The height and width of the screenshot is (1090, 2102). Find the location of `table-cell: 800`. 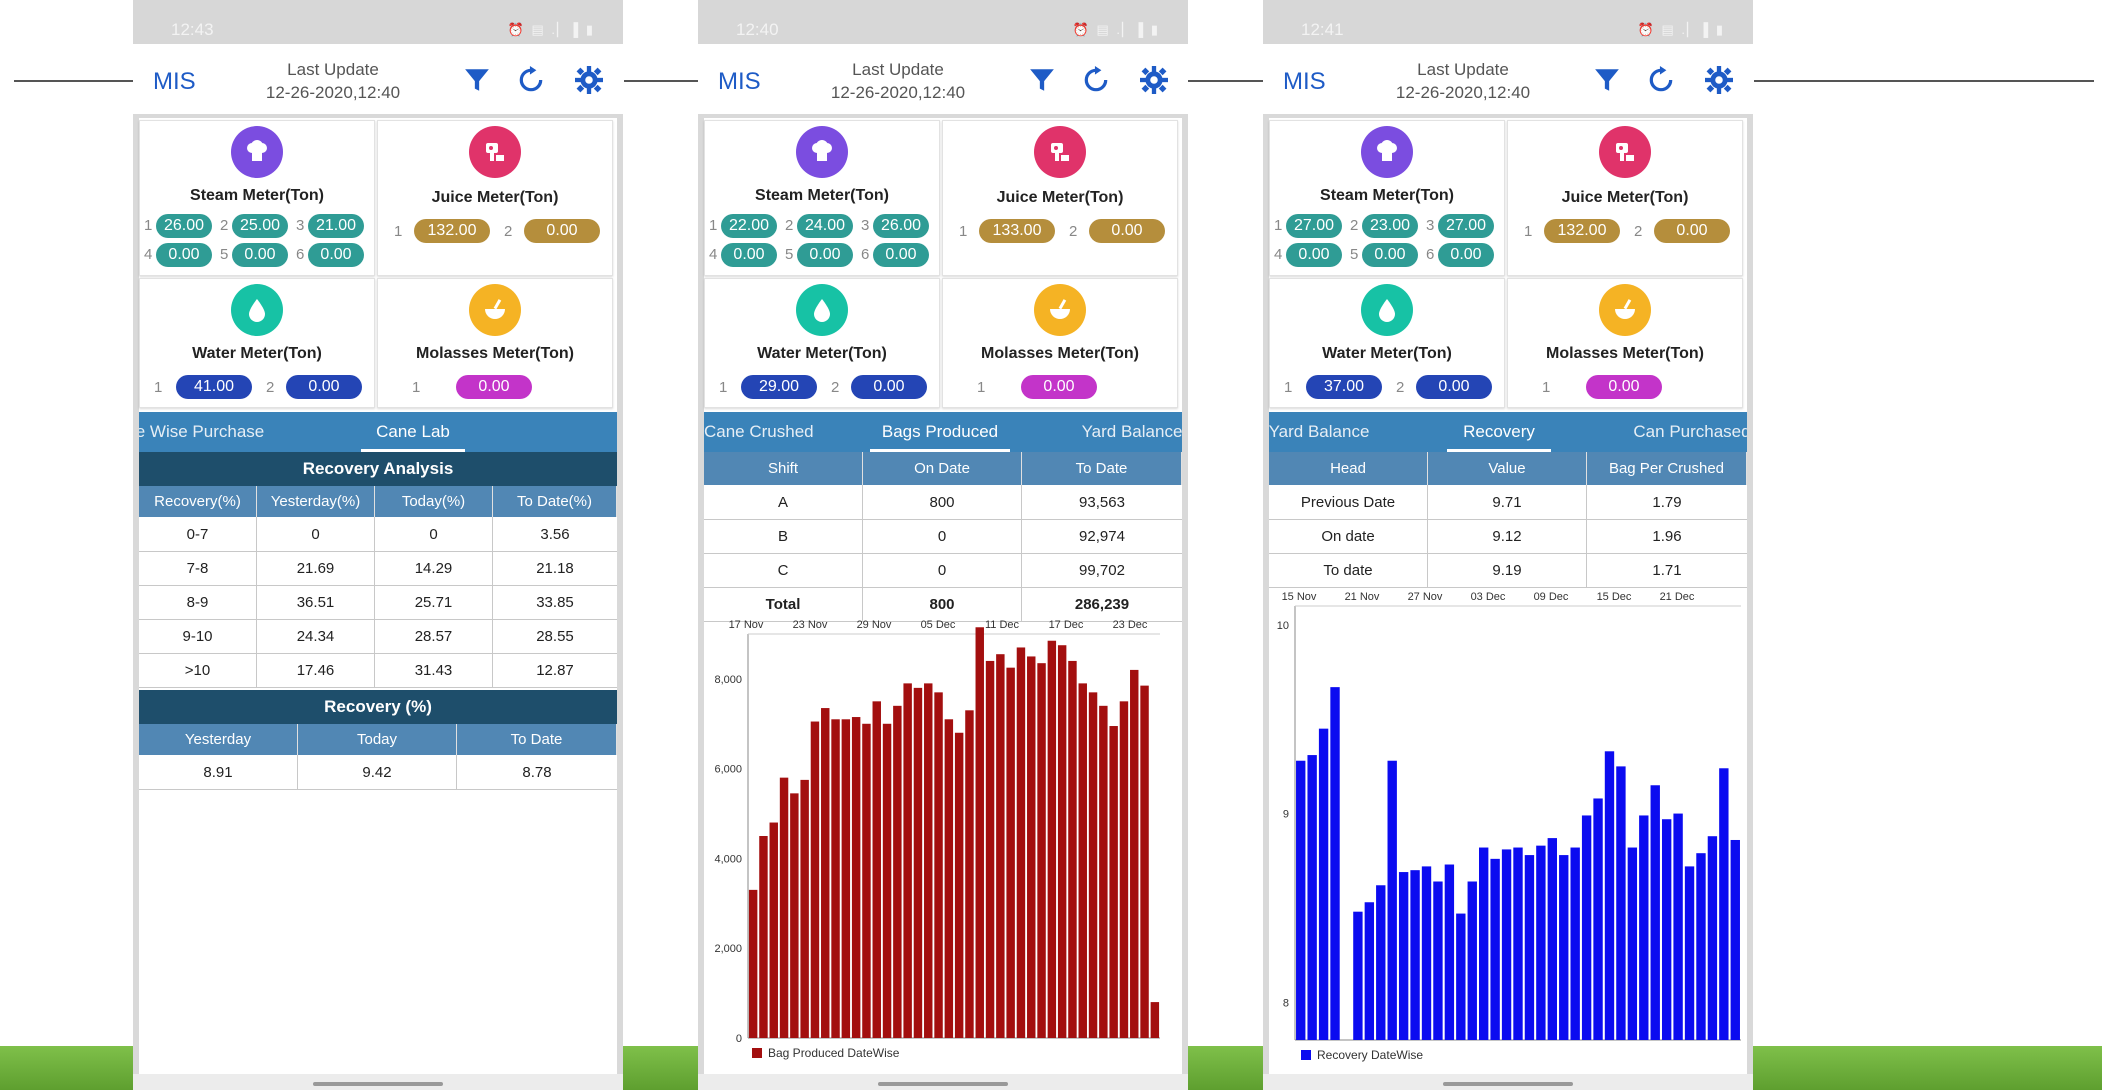

table-cell: 800 is located at coordinates (942, 502).